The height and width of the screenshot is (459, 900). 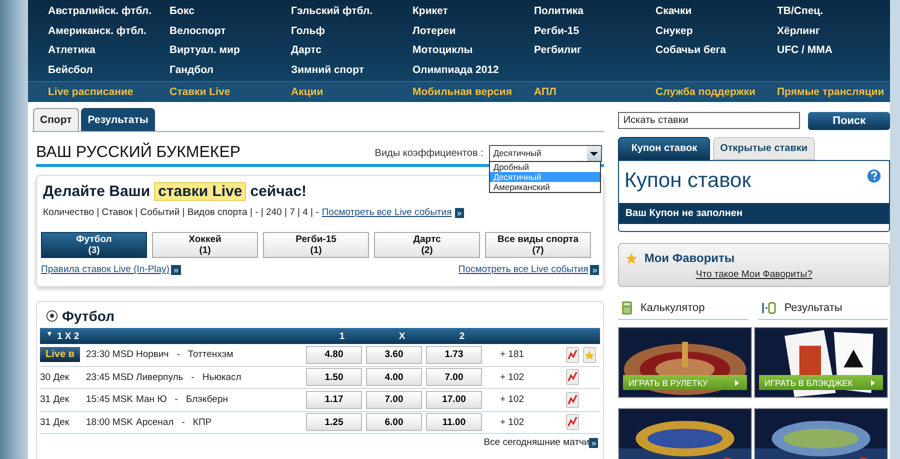 I want to click on team-name: Блэкберн, so click(x=207, y=400).